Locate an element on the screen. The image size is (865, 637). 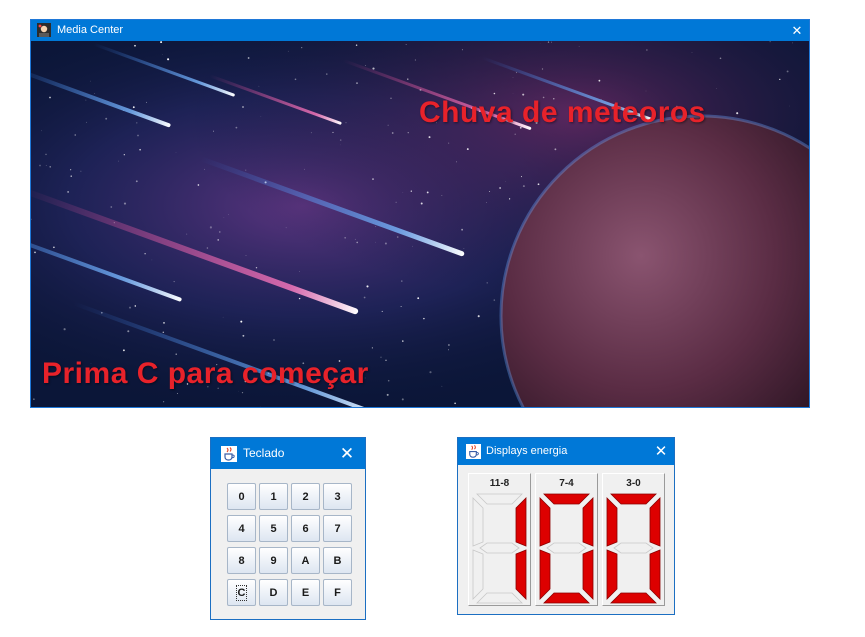
digit-display-7-4: 7-4 is located at coordinates (566, 539).